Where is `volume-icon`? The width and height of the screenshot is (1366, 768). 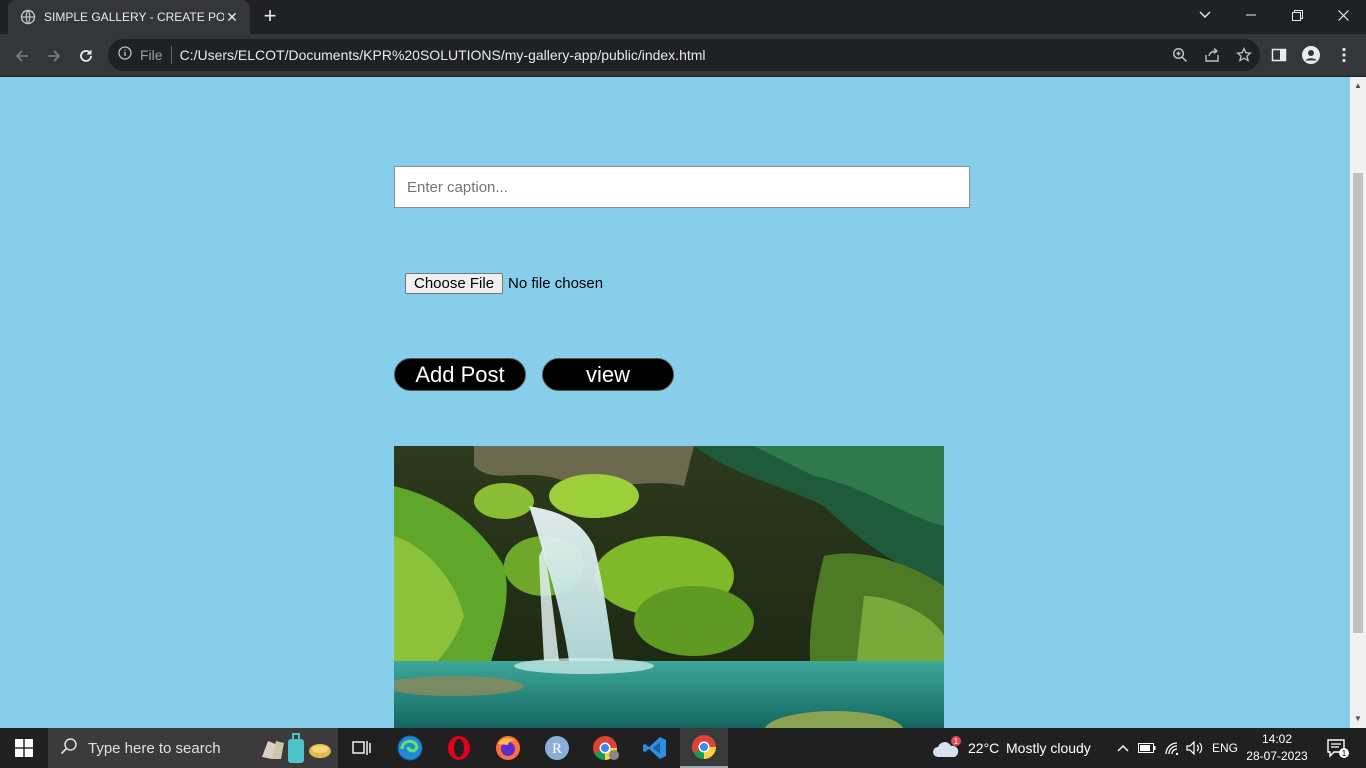
volume-icon is located at coordinates (1195, 748).